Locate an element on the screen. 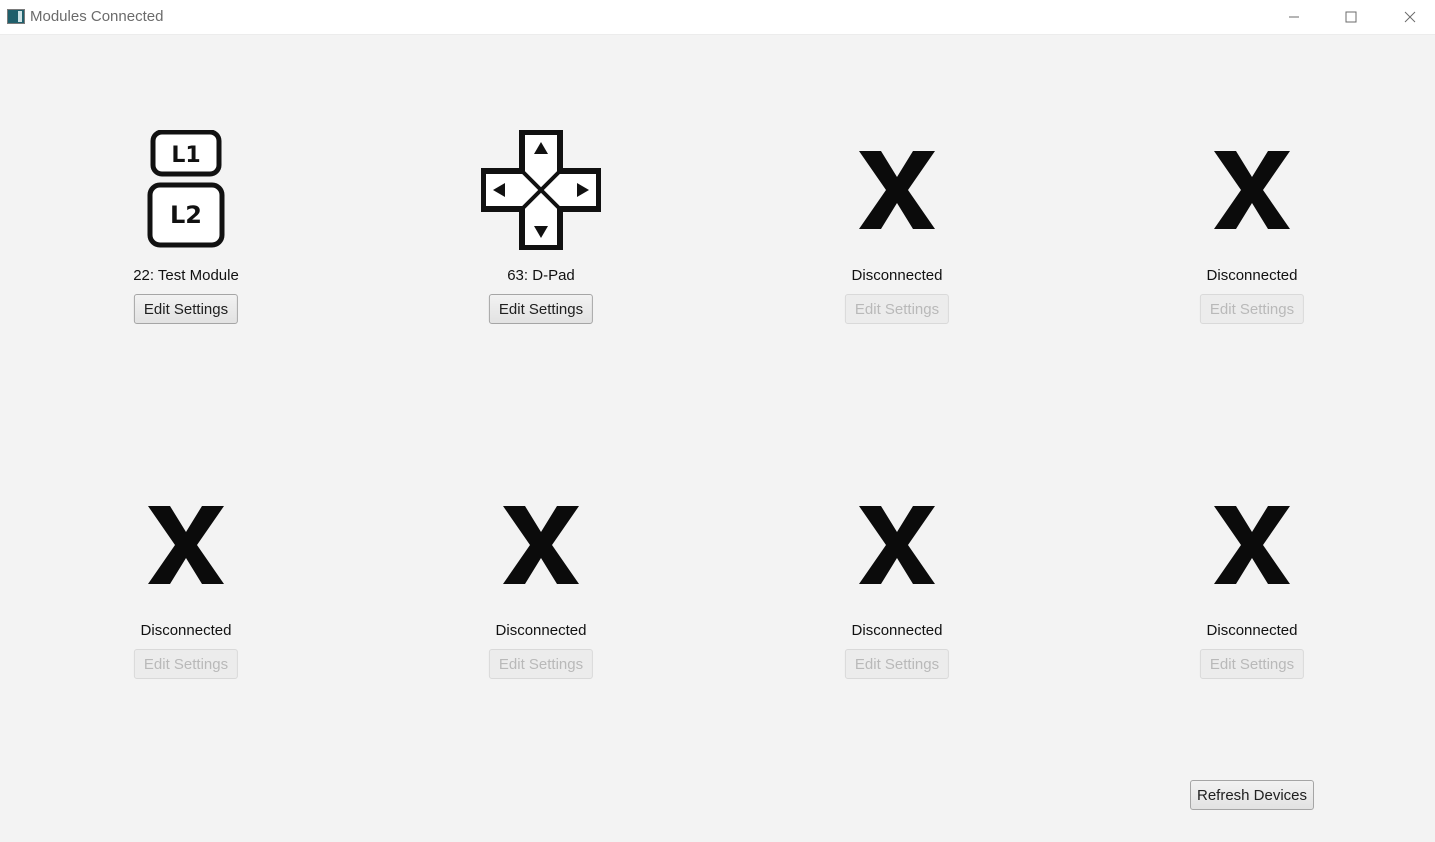 This screenshot has width=1435, height=842. dpad-icon is located at coordinates (541, 190).